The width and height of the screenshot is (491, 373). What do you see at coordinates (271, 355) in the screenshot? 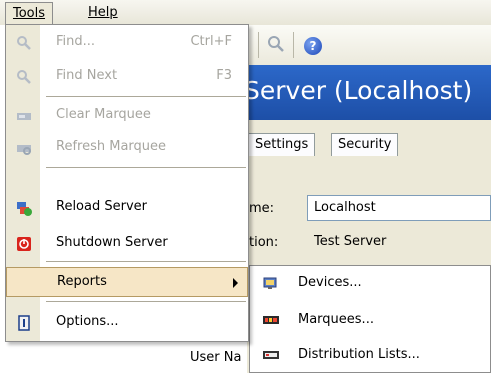
I see `distribution-lists-icon` at bounding box center [271, 355].